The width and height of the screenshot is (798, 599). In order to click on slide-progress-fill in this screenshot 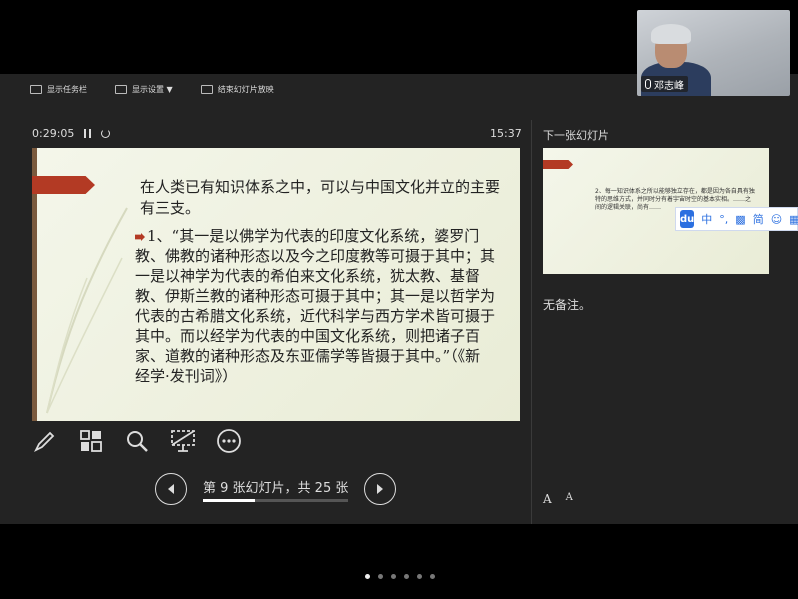, I will do `click(229, 500)`.